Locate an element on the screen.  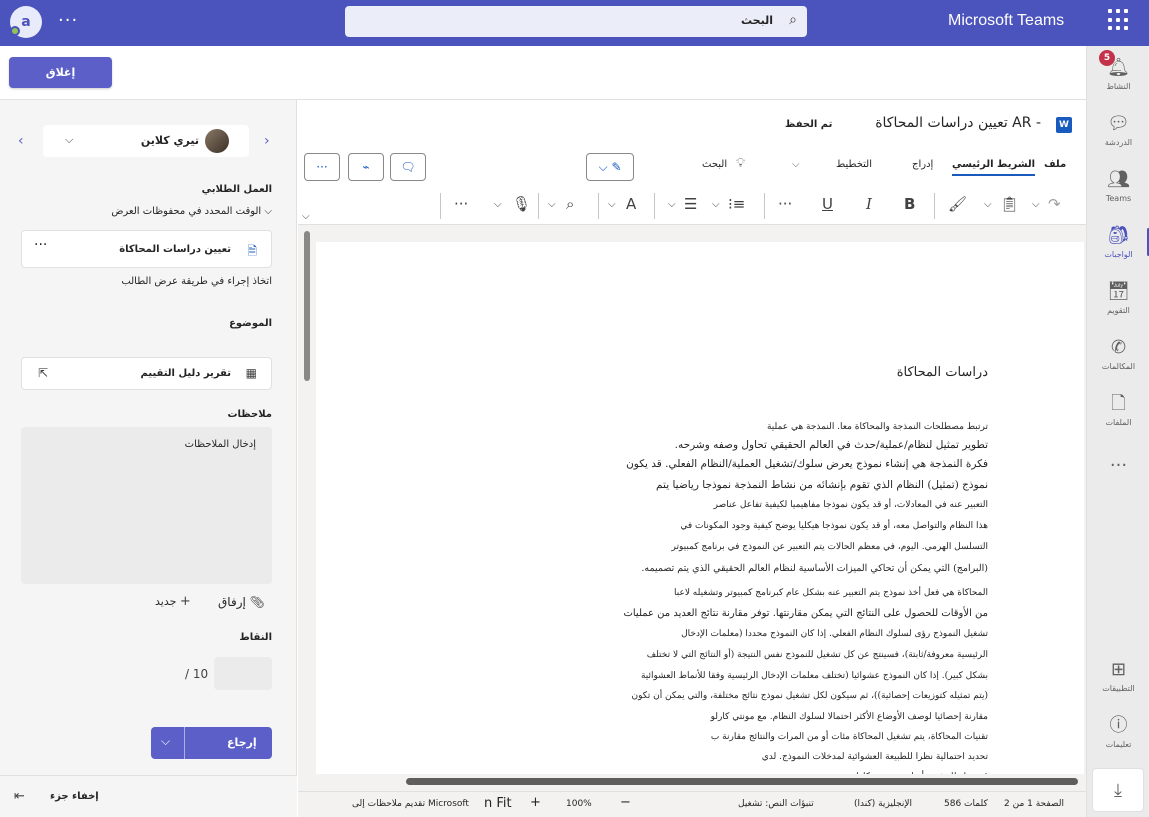
tab-insert: إدراج is located at coordinates (922, 164).